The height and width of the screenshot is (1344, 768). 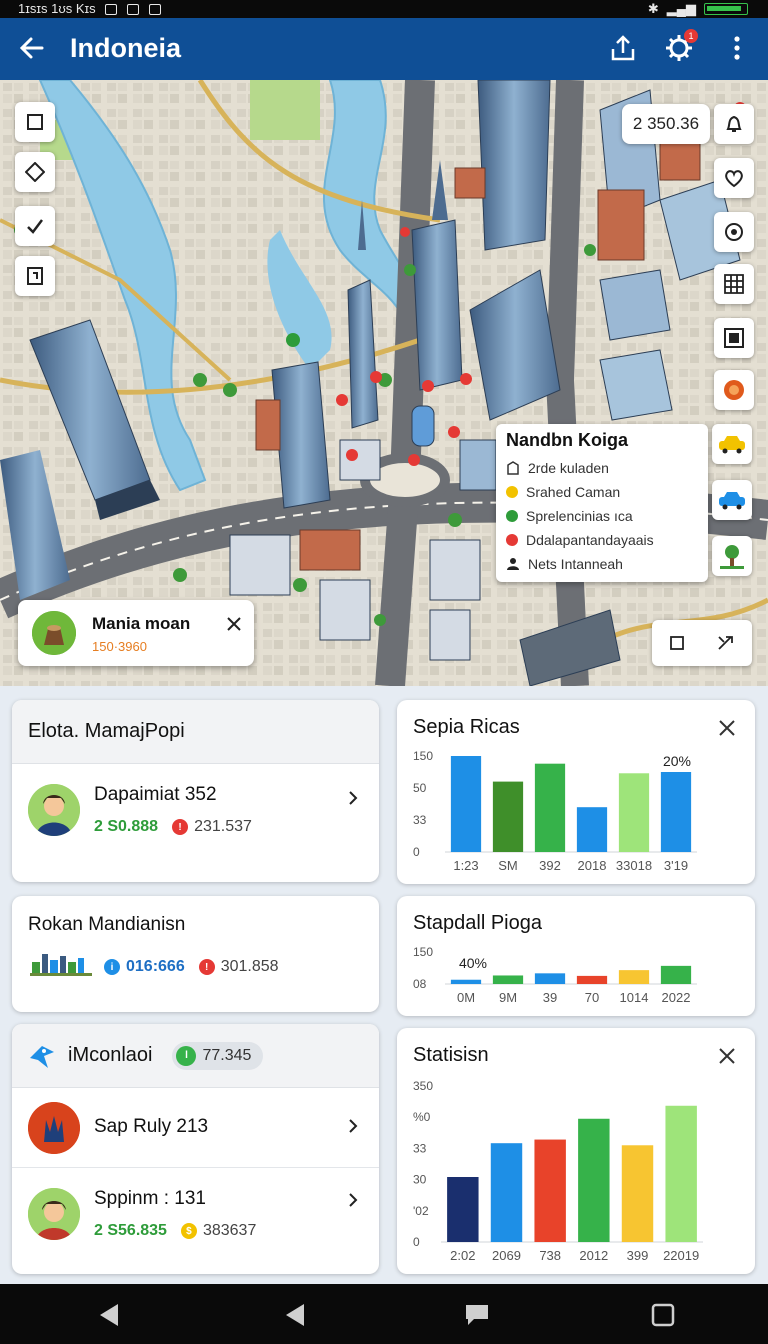 What do you see at coordinates (234, 624) in the screenshot?
I see `close-icon` at bounding box center [234, 624].